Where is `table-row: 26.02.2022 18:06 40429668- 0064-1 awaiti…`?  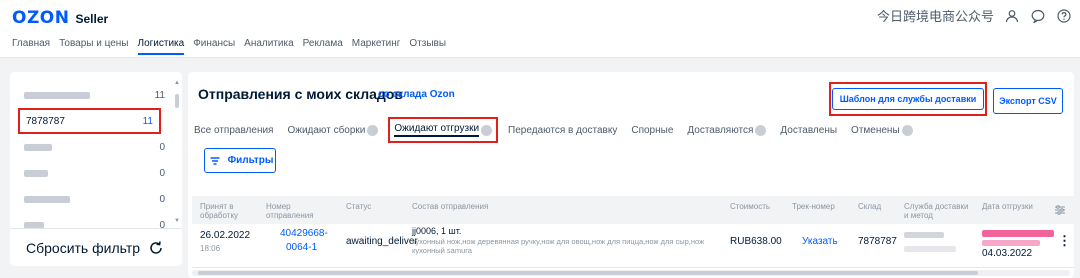
table-row: 26.02.2022 18:06 40429668- 0064-1 awaiti… is located at coordinates (633, 246).